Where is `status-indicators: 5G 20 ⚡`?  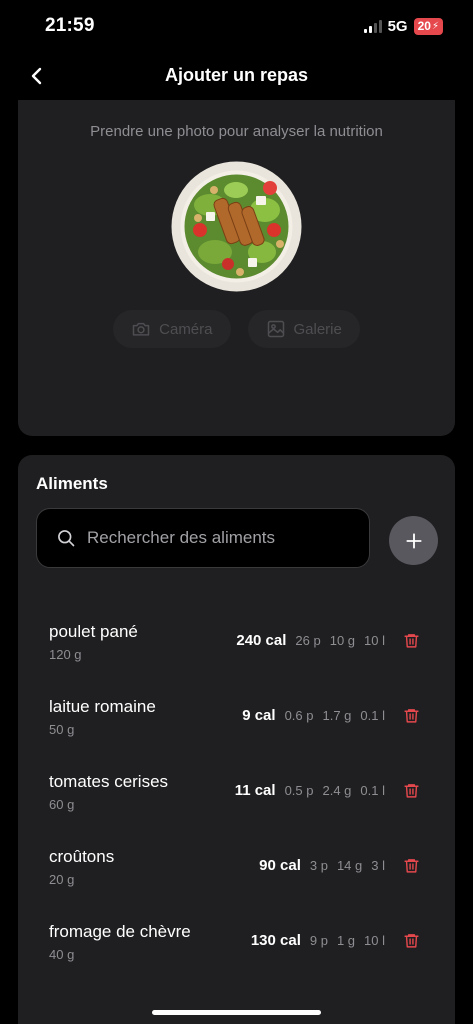 status-indicators: 5G 20 ⚡ is located at coordinates (403, 26).